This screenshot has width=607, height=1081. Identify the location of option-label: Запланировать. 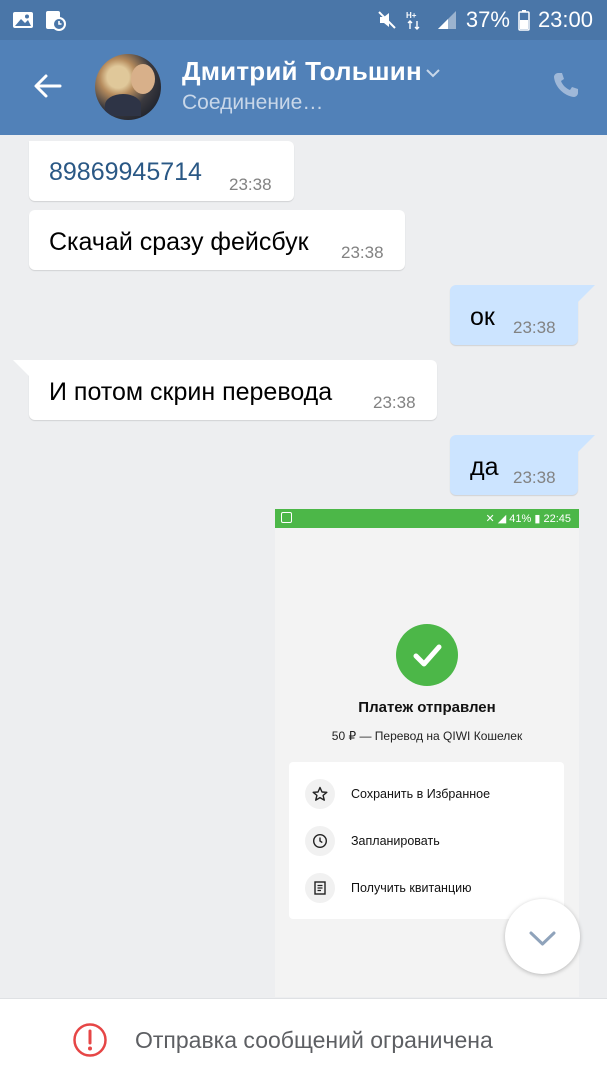
(395, 841).